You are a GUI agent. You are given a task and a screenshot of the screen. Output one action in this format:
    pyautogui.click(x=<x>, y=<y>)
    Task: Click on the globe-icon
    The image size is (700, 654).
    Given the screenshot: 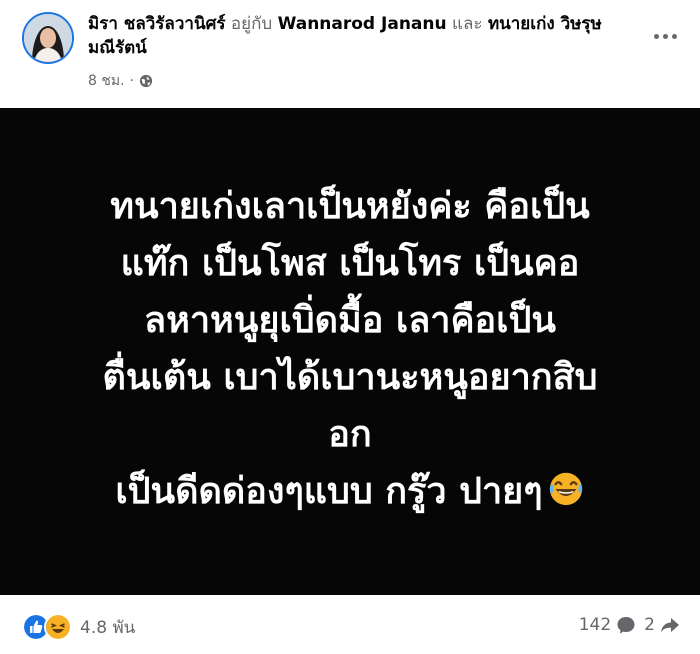 What is the action you would take?
    pyautogui.click(x=146, y=81)
    